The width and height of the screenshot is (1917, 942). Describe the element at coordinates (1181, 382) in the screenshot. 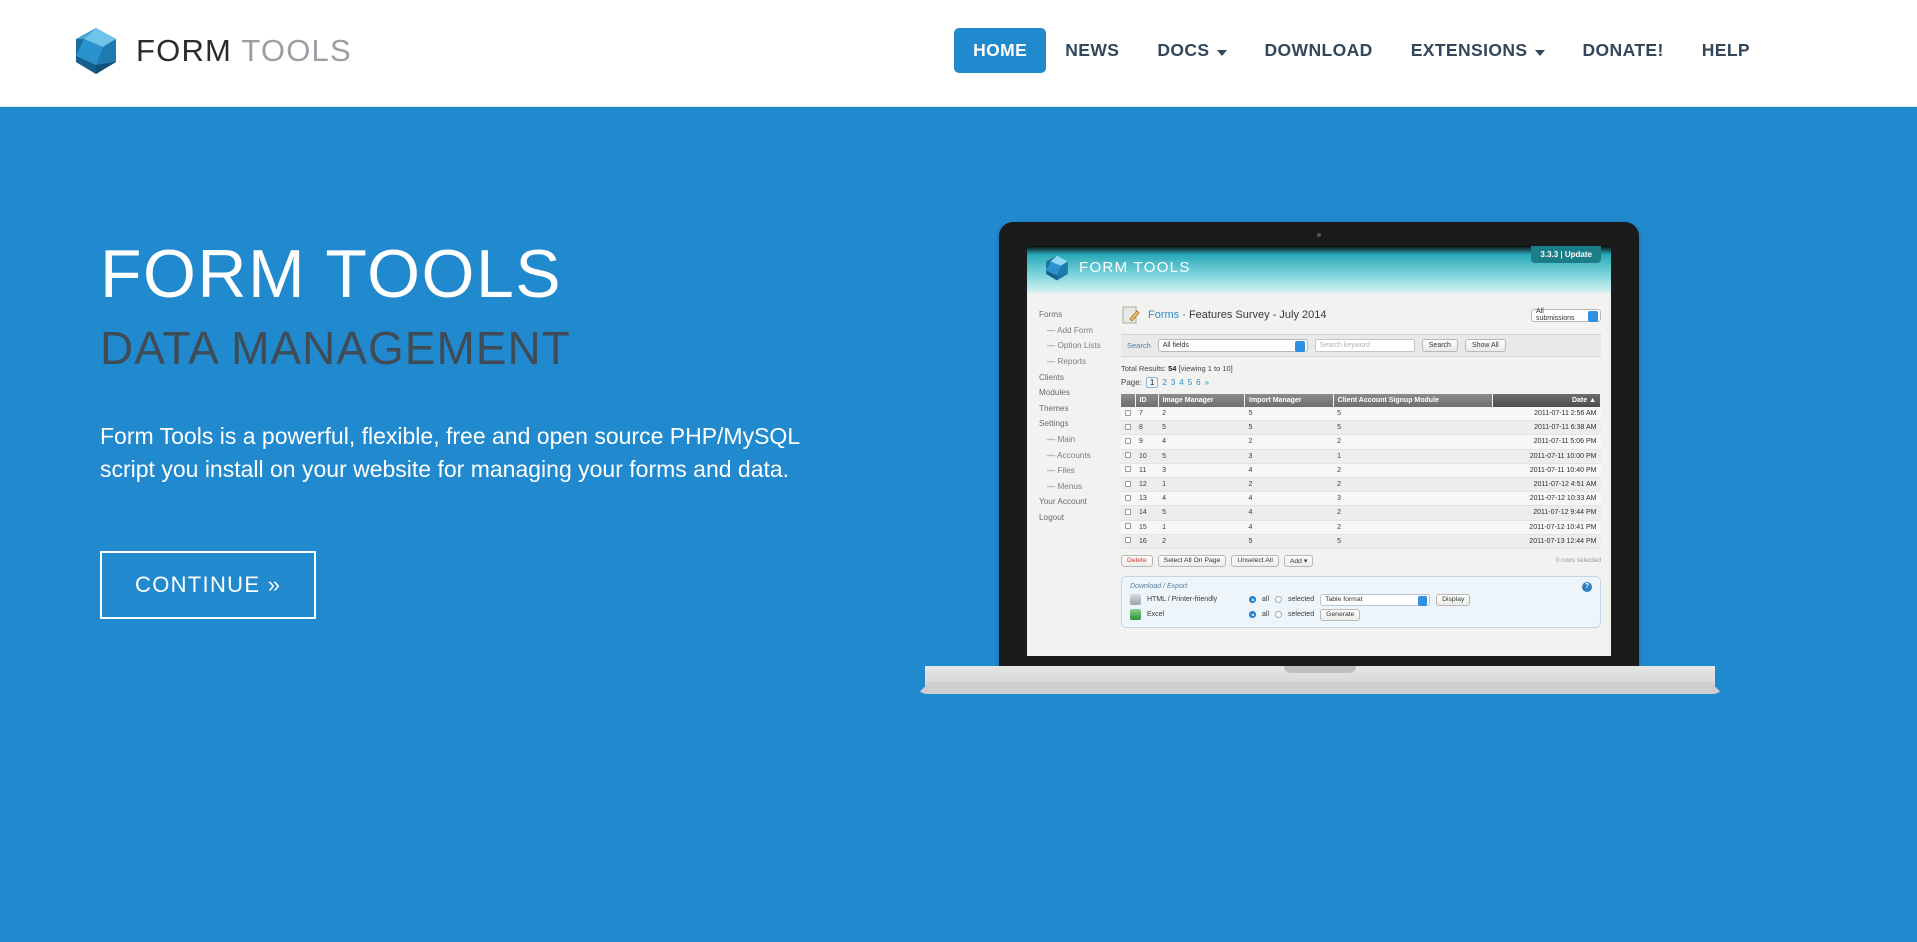

I see `page-link-4: 4` at that location.